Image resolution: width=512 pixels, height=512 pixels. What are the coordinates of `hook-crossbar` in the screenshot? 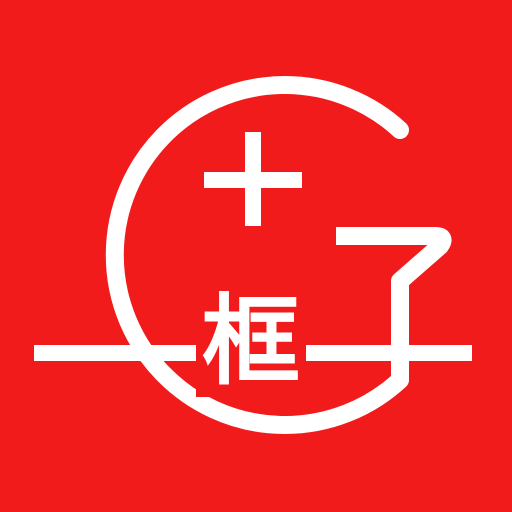 It's located at (391, 353).